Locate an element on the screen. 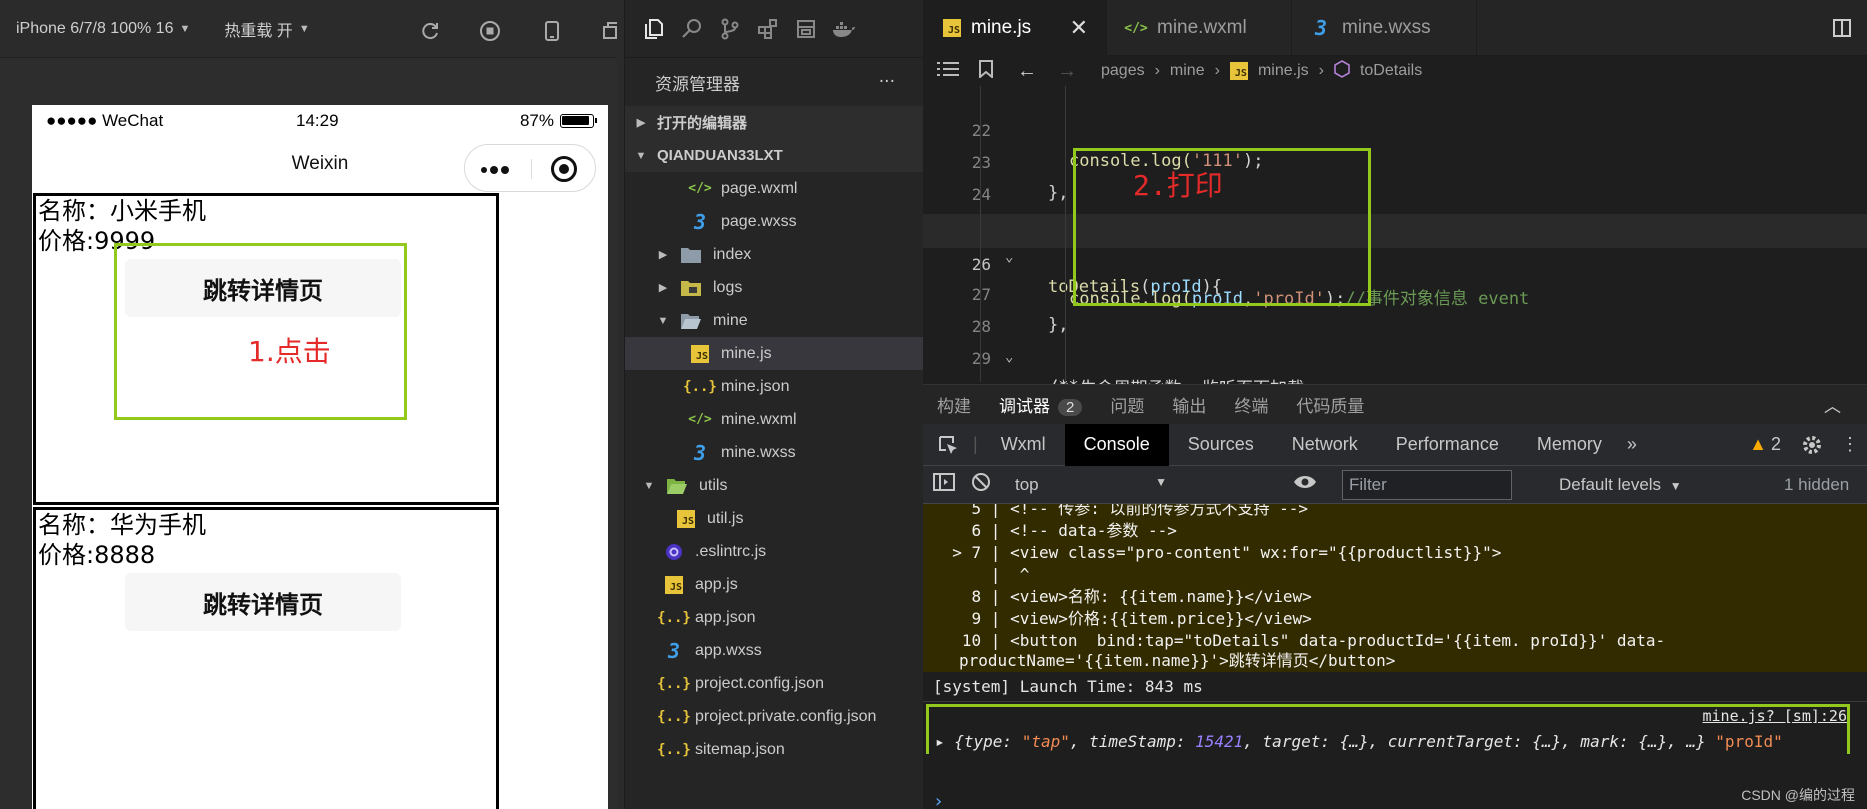  breadcrumb-item: mine.js is located at coordinates (1283, 71).